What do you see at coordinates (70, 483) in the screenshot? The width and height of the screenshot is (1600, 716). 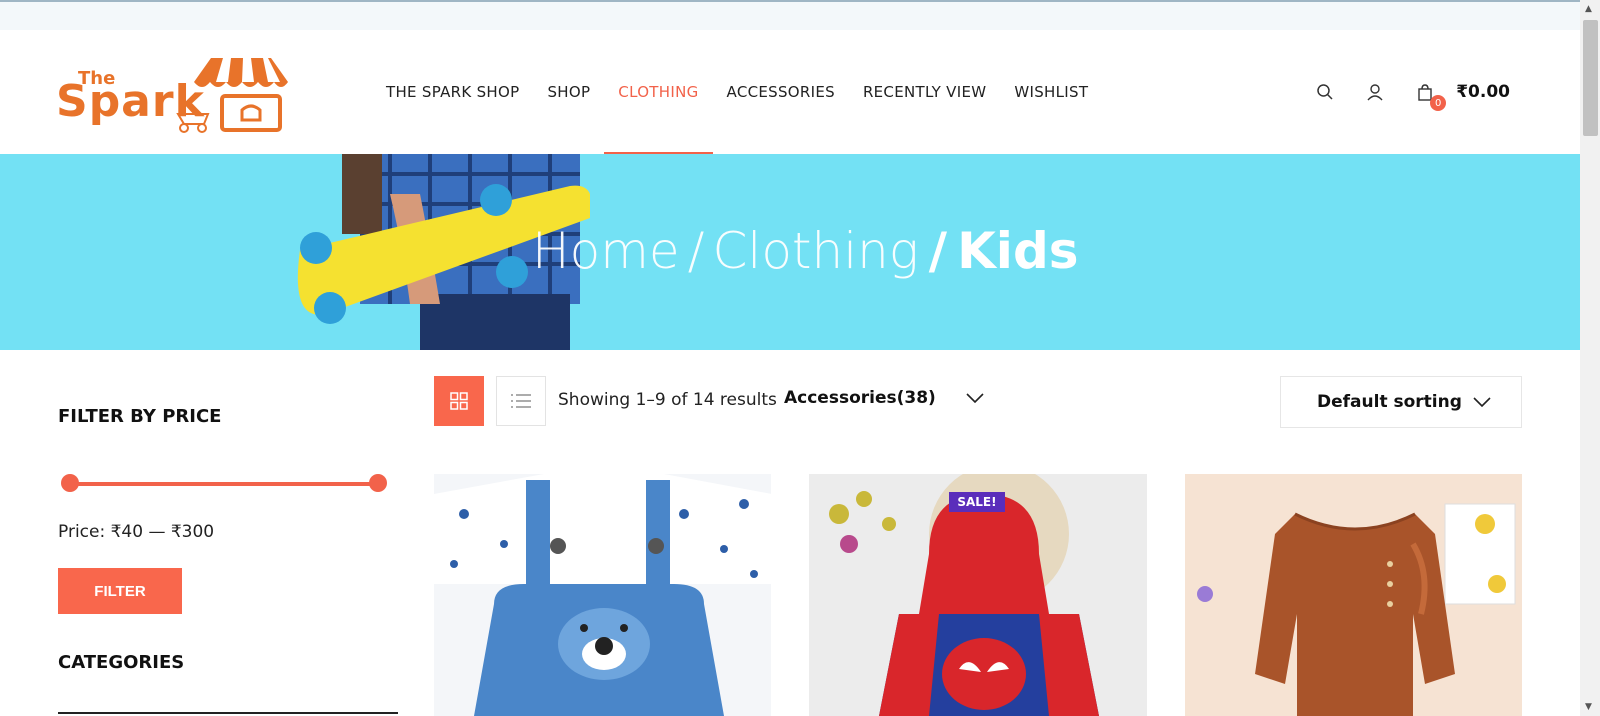 I see `price-slider-min-handle` at bounding box center [70, 483].